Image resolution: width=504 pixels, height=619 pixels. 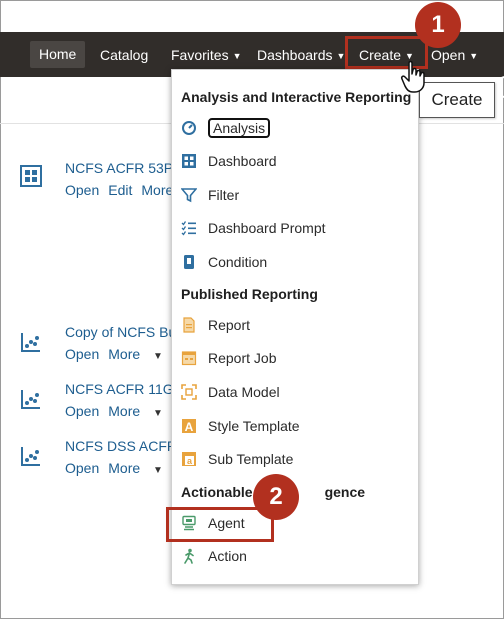 What do you see at coordinates (157, 190) in the screenshot?
I see `more-link: More` at bounding box center [157, 190].